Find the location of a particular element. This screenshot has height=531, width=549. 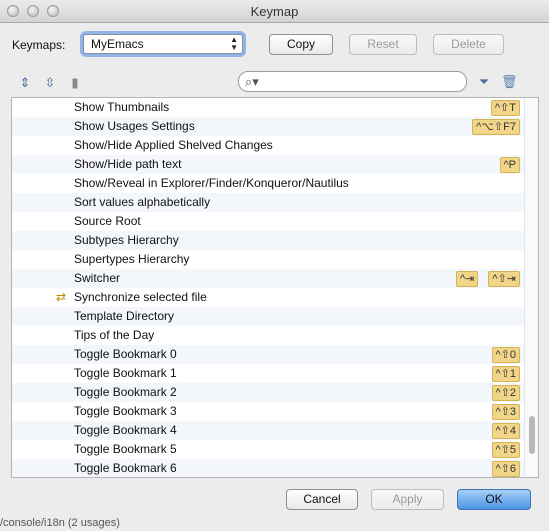

list-item: Toggle Bookmark 4 ^⇧4 is located at coordinates (269, 430).